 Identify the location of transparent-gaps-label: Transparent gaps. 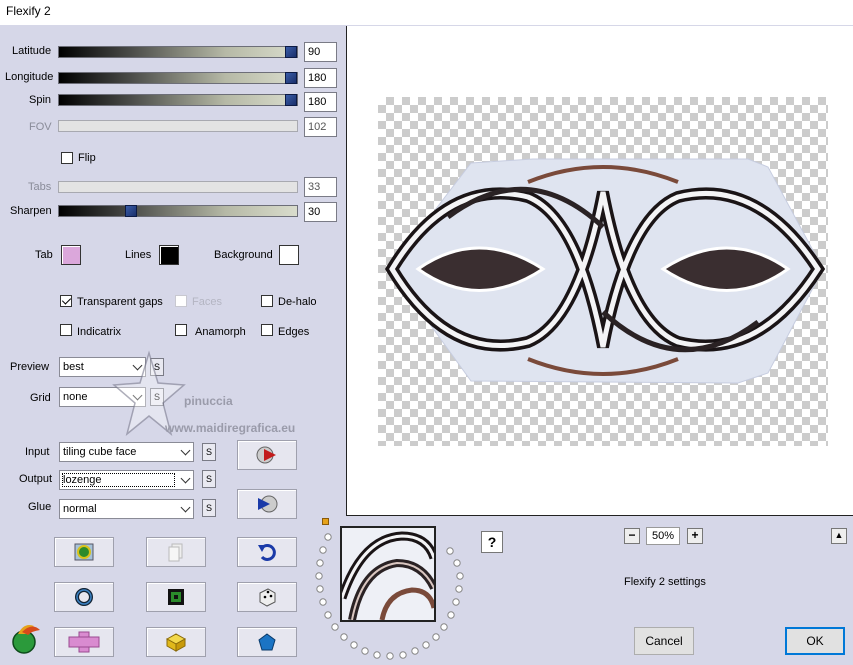
(120, 302).